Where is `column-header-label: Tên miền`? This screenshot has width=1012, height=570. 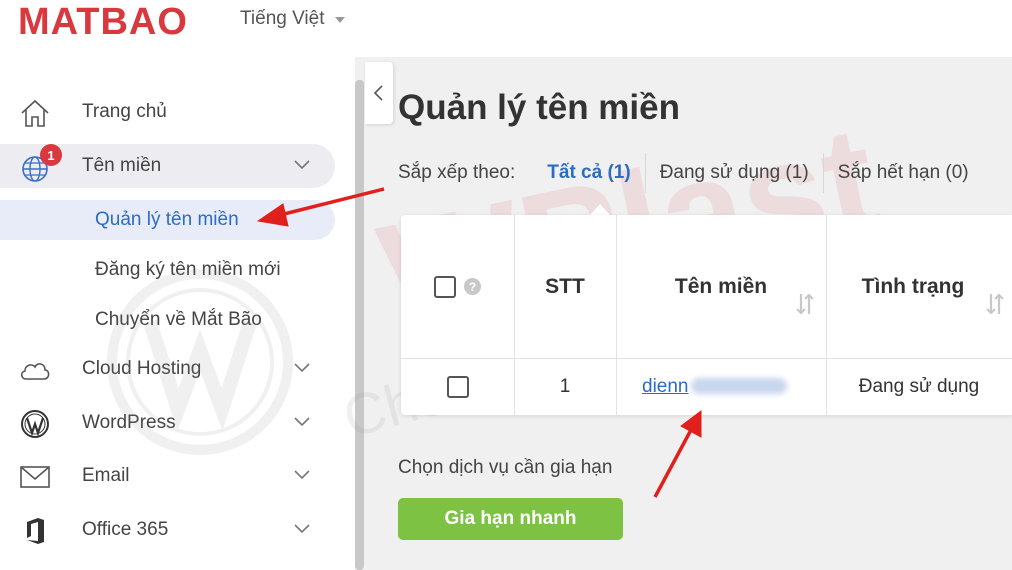 column-header-label: Tên miền is located at coordinates (721, 286).